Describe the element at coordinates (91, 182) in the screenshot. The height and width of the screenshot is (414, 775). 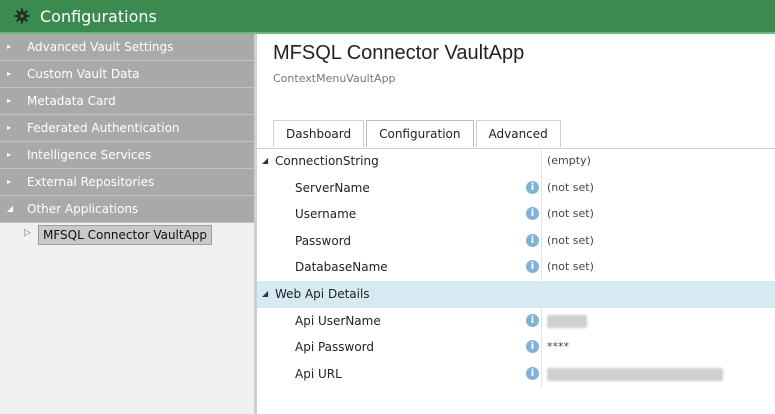
I see `sidebar-item-label: External Repositories` at that location.